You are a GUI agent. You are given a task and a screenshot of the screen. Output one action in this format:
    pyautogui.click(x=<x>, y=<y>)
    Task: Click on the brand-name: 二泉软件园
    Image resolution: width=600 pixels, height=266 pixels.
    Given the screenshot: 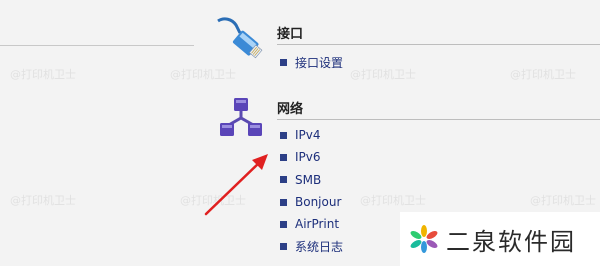 What is the action you would take?
    pyautogui.click(x=511, y=241)
    